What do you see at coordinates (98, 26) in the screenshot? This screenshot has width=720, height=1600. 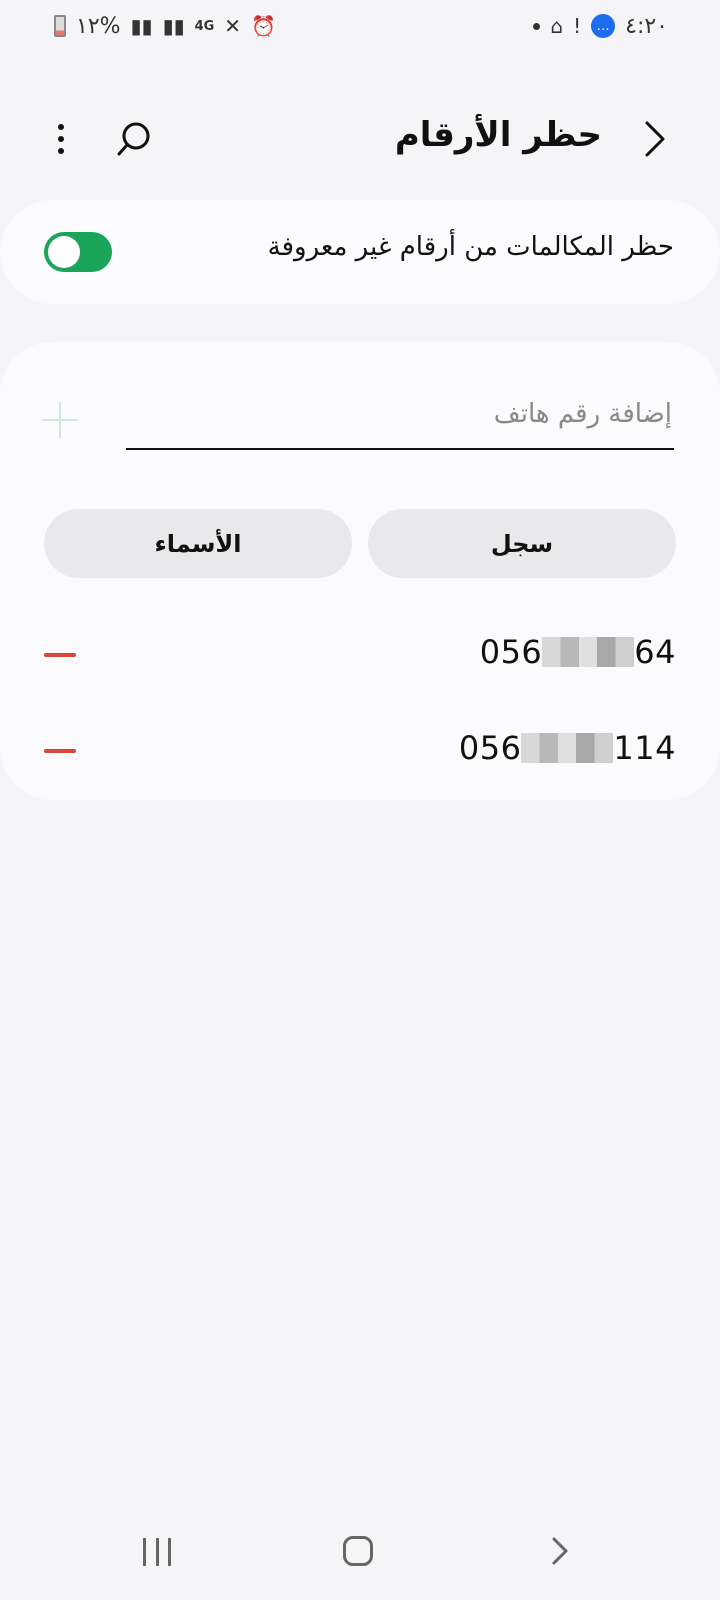 I see `battery-percent: %١٢` at bounding box center [98, 26].